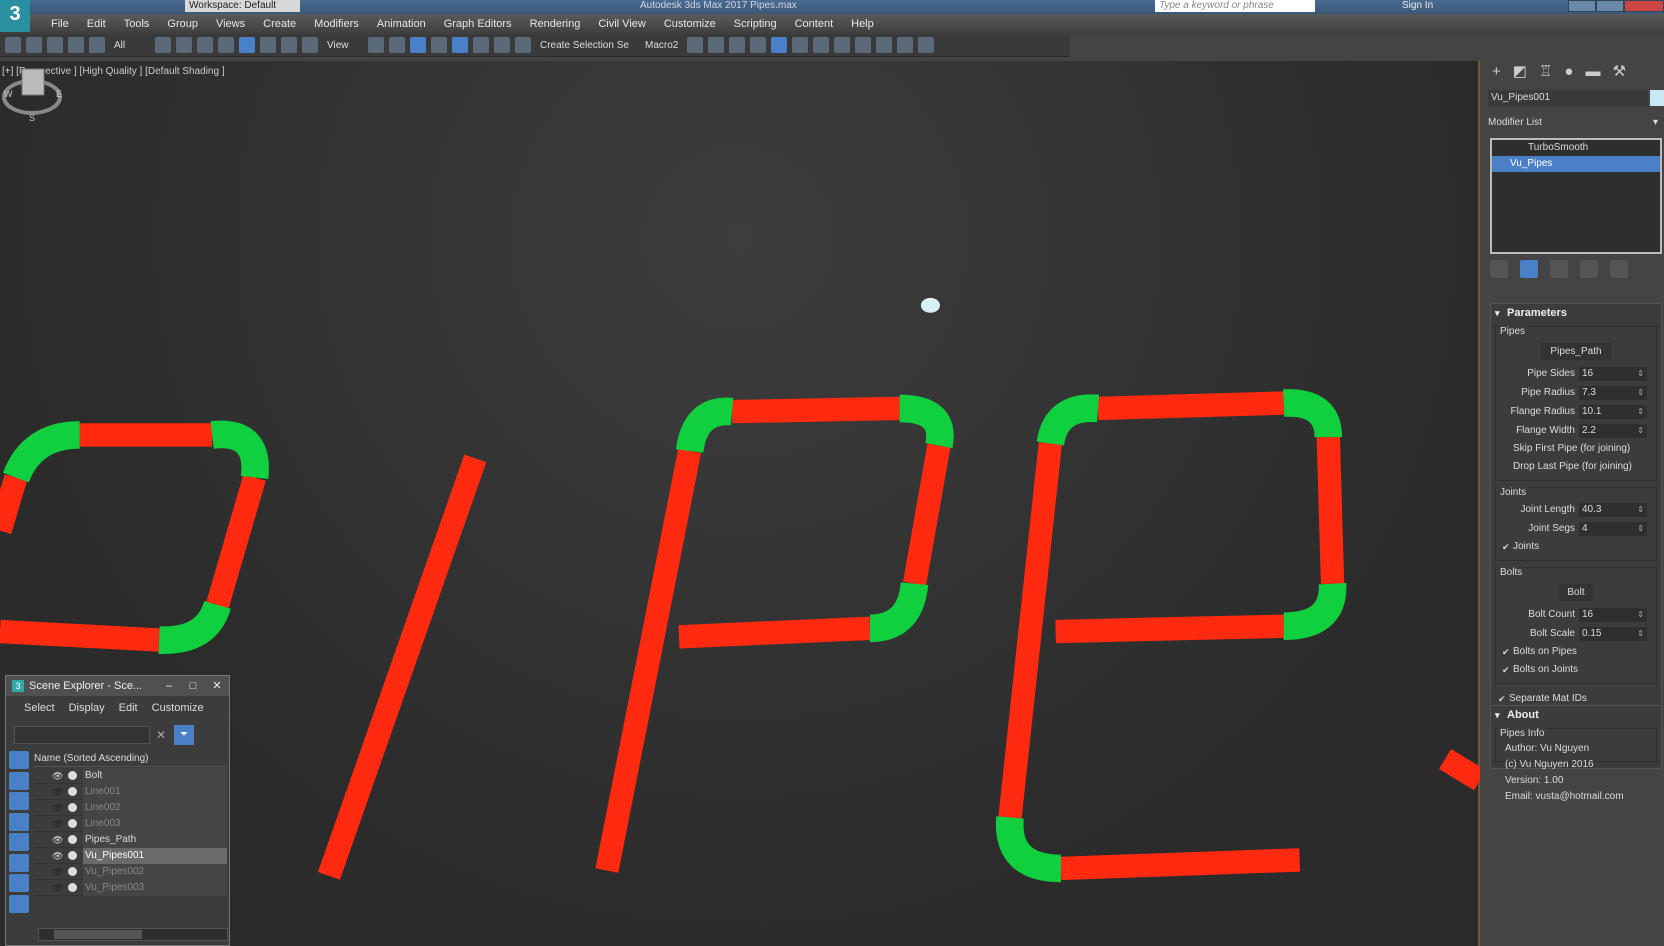 This screenshot has width=1664, height=946. I want to click on link-icon, so click(55, 45).